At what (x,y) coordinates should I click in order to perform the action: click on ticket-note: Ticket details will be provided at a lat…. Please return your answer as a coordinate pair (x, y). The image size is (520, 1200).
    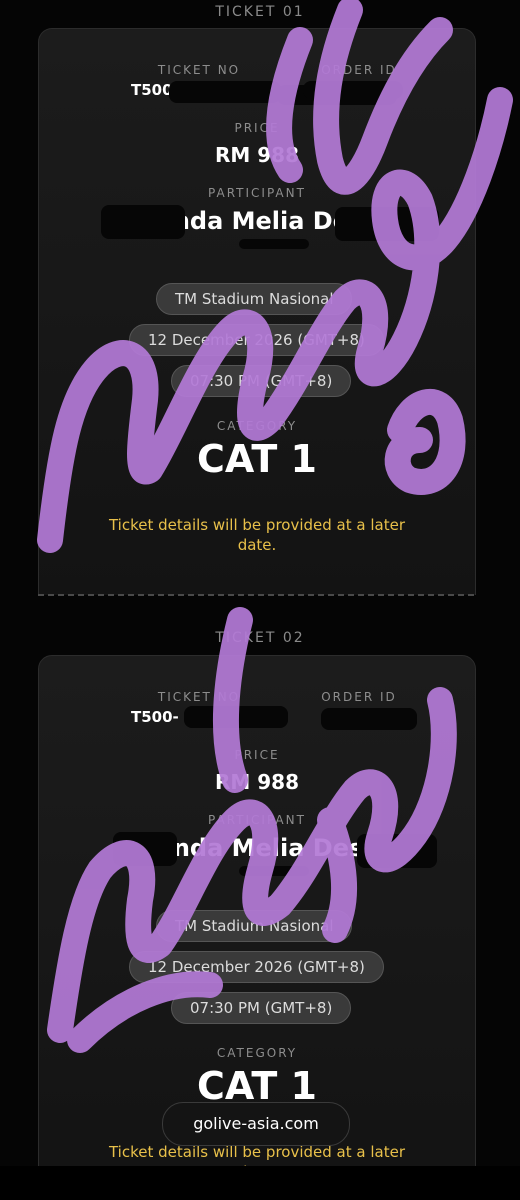
    Looking at the image, I should click on (256, 535).